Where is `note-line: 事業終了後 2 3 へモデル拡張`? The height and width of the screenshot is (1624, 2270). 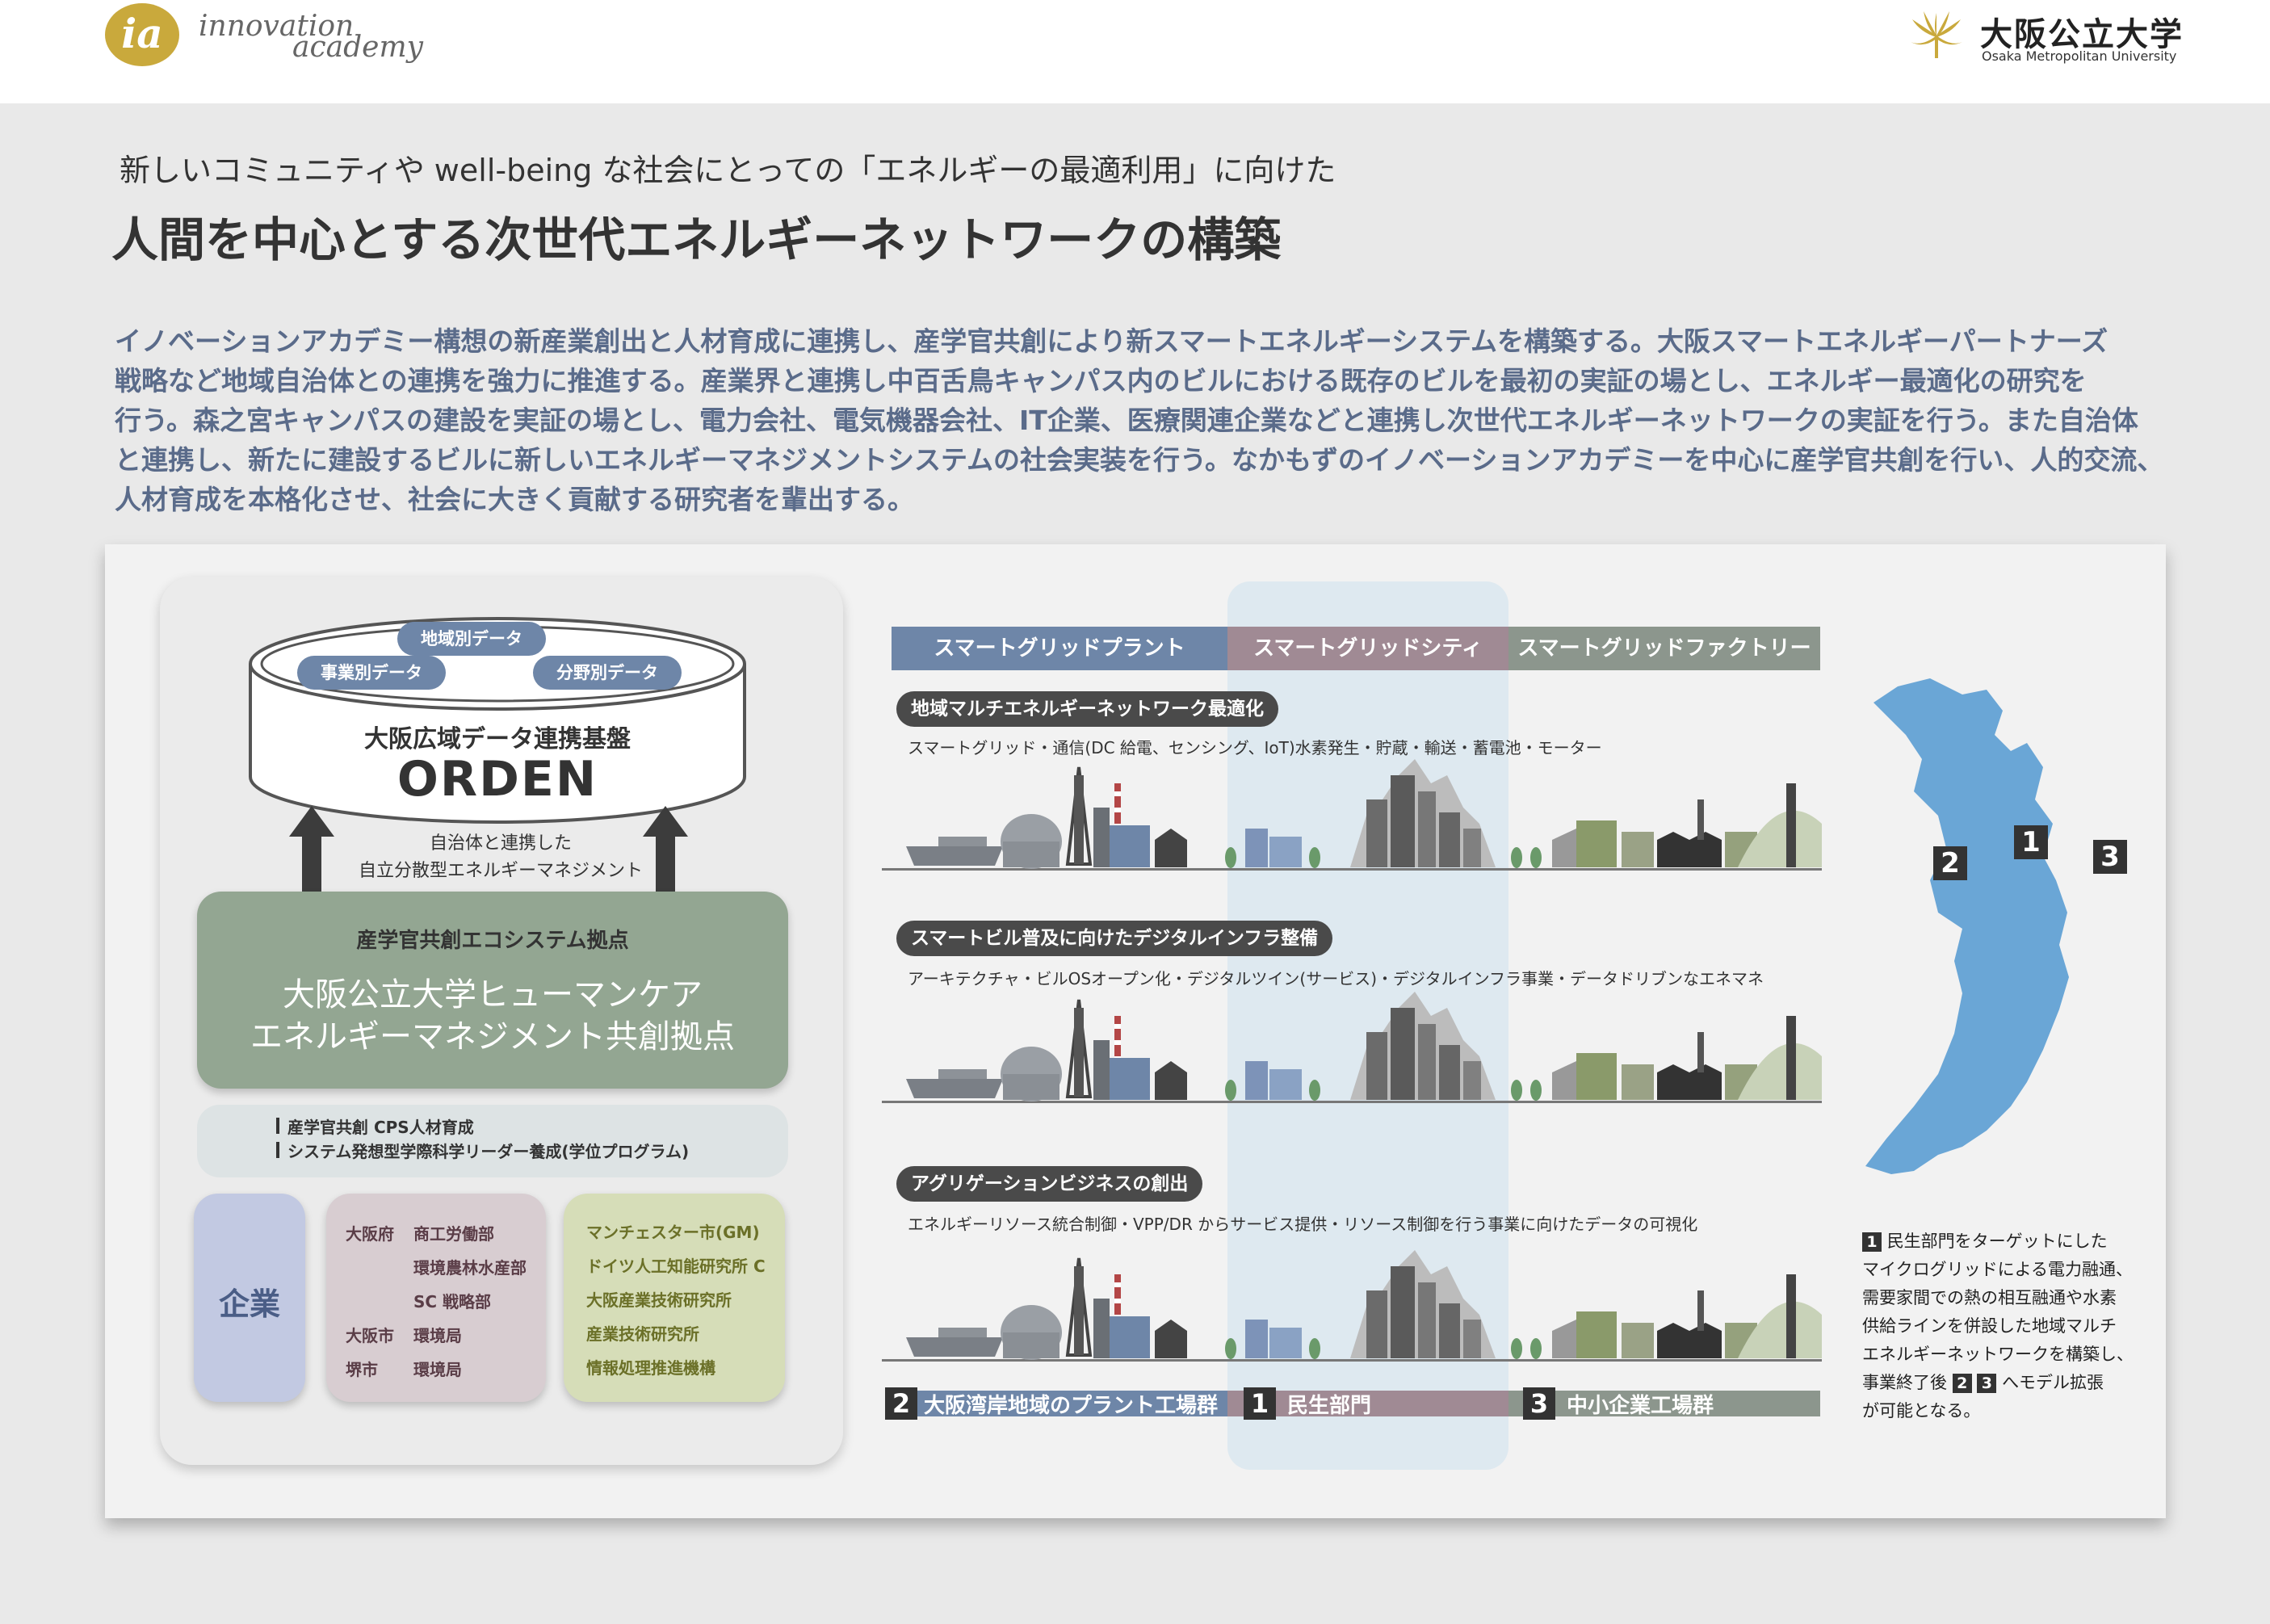 note-line: 事業終了後 2 3 へモデル拡張 is located at coordinates (1999, 1383).